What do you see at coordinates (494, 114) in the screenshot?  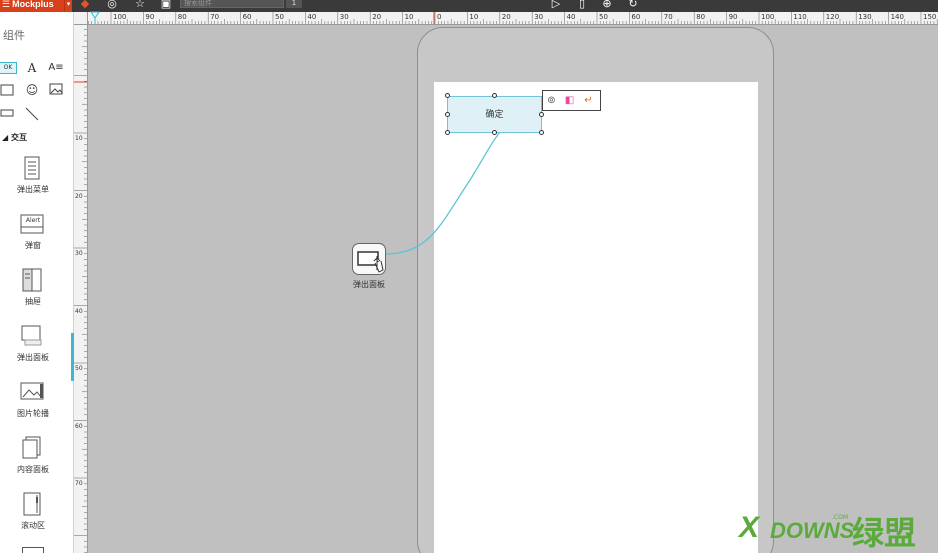 I see `confirm-button: 确定` at bounding box center [494, 114].